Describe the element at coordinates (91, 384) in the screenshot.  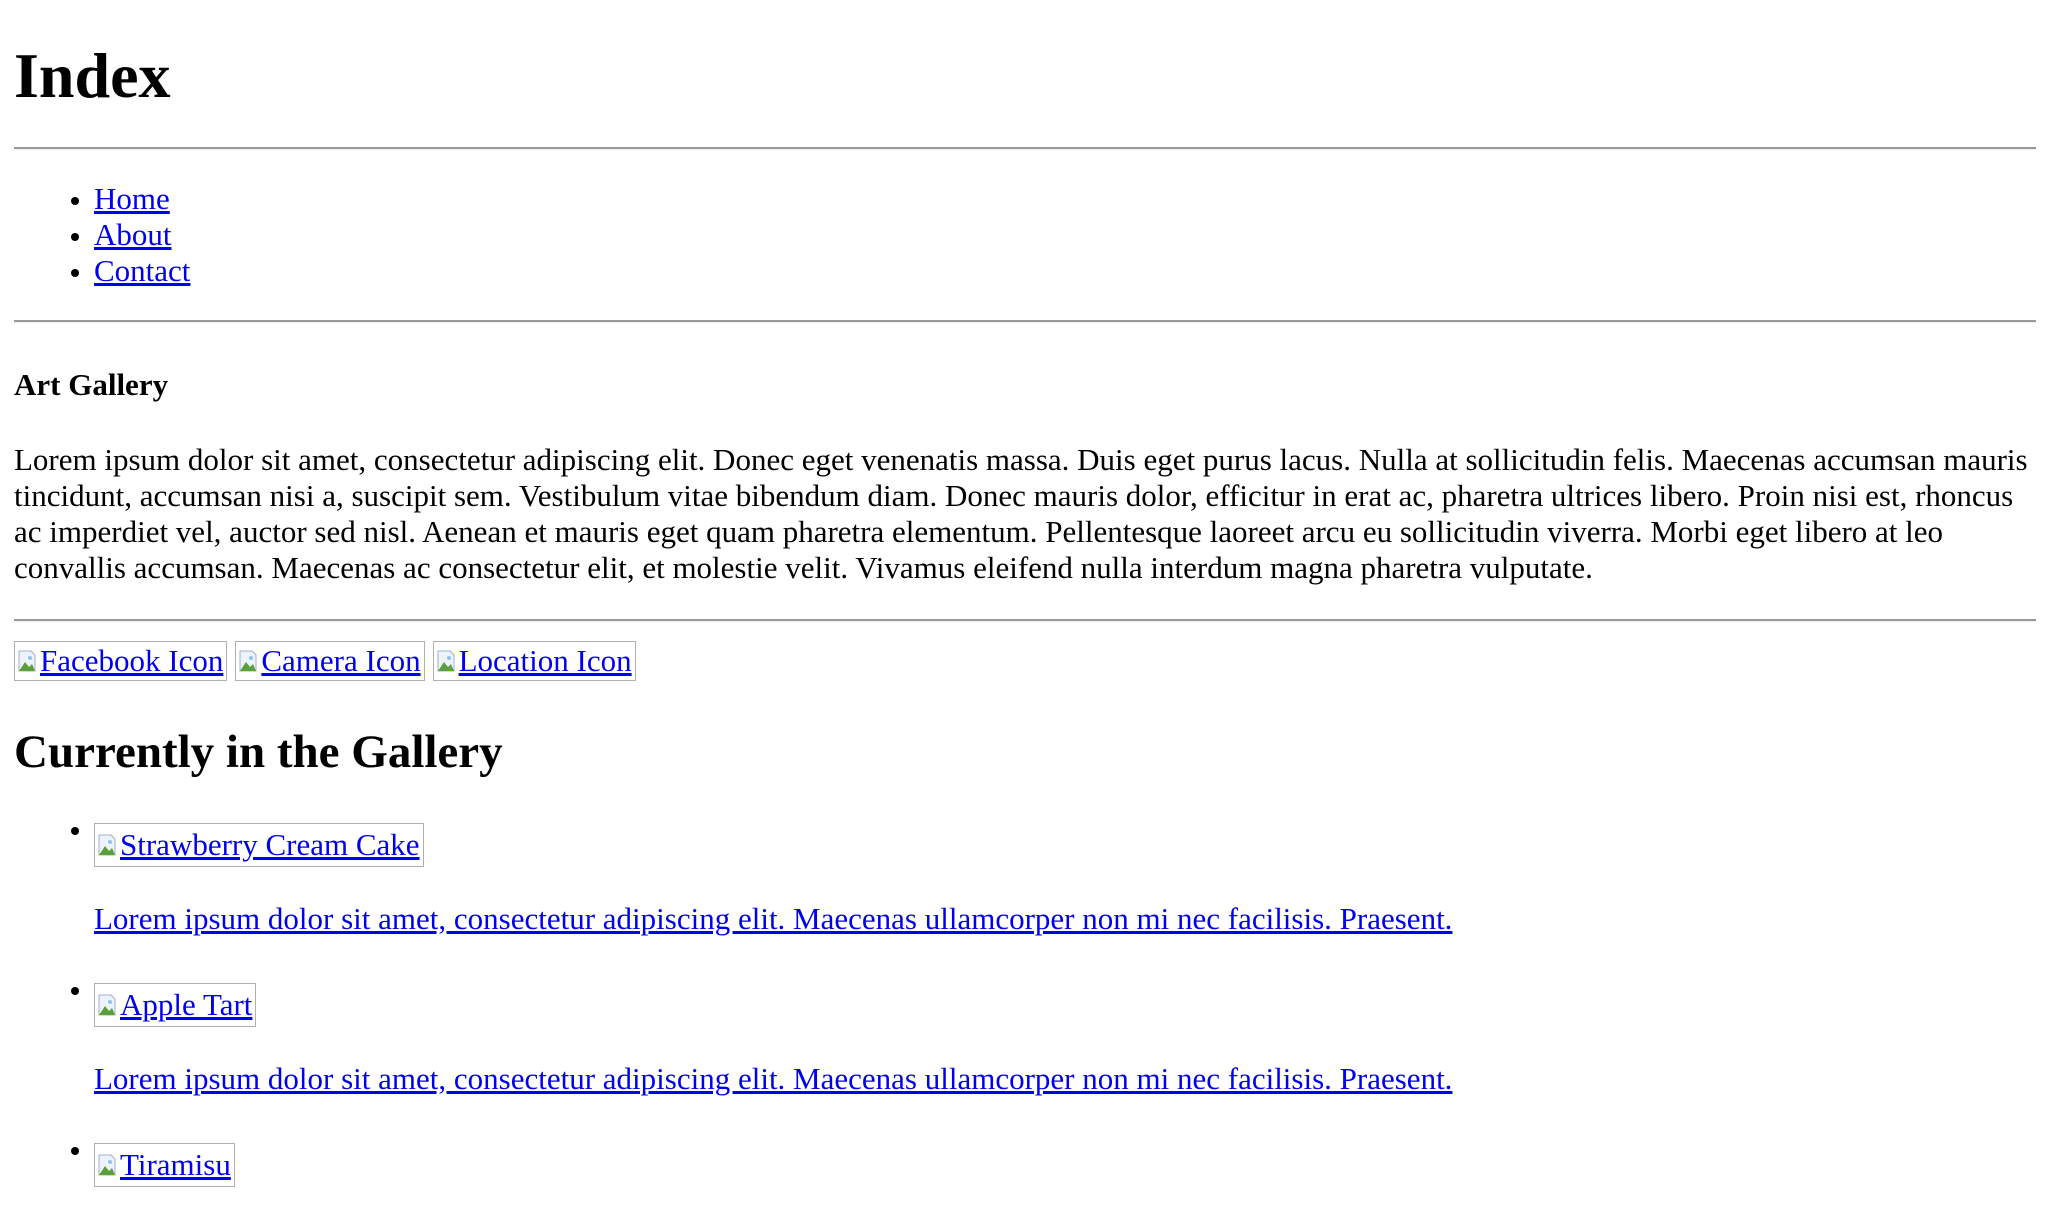
I see `section-heading: Art Gallery` at that location.